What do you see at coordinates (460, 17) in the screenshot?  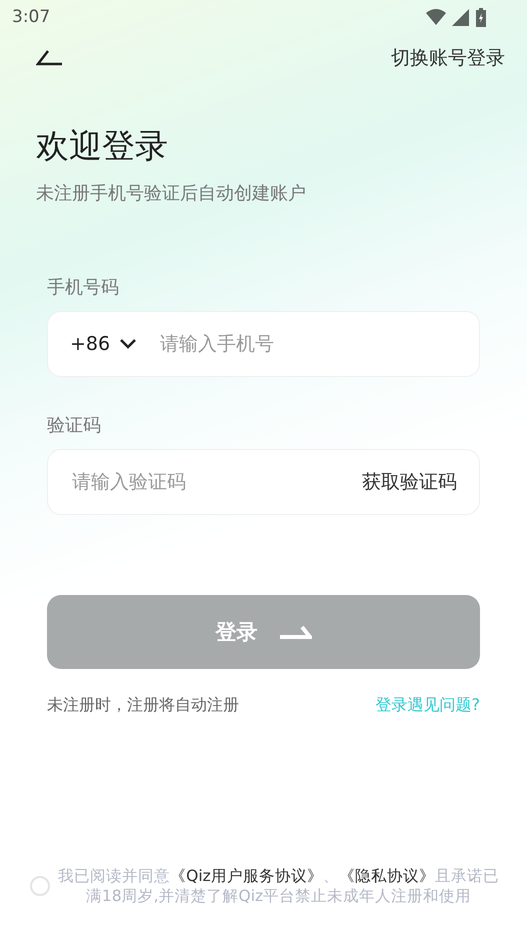 I see `signal-icon` at bounding box center [460, 17].